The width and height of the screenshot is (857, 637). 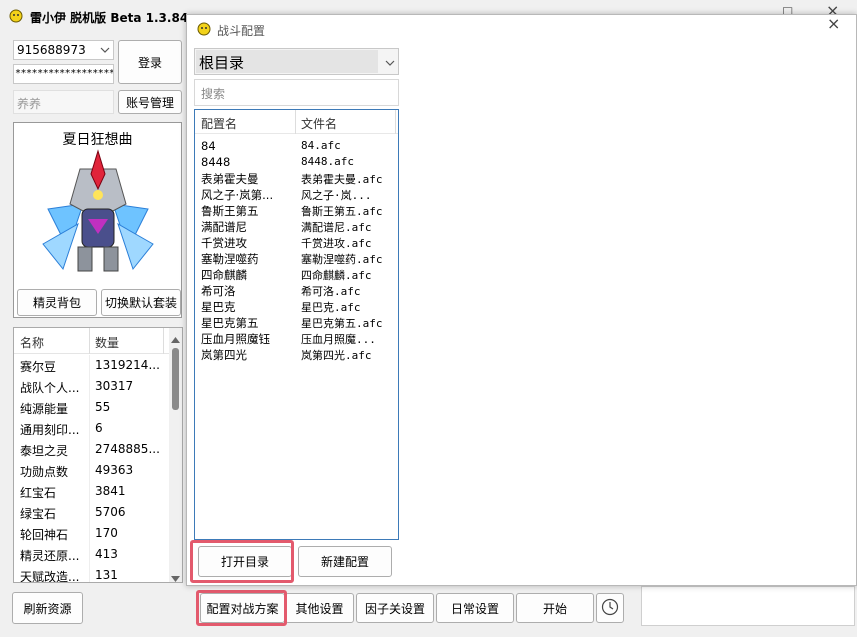 What do you see at coordinates (296, 178) in the screenshot?
I see `list-item: 表弟霍夫曼 表弟霍夫曼.afc` at bounding box center [296, 178].